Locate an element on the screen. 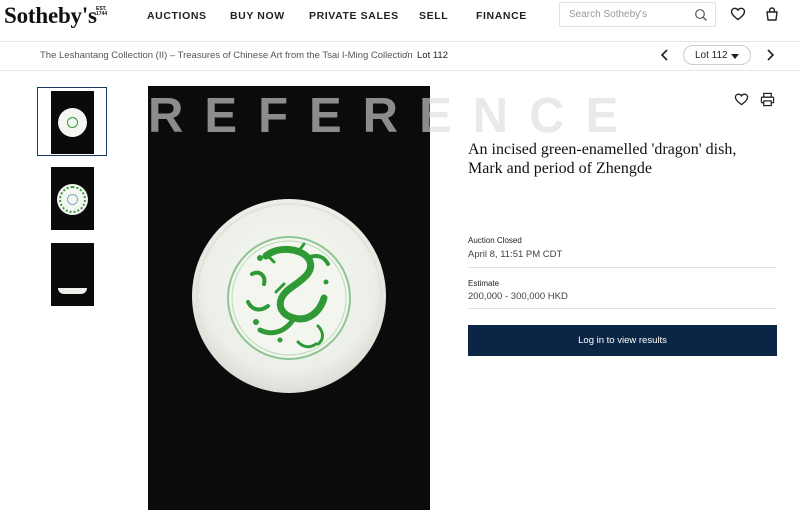 This screenshot has width=800, height=521. login-to-view-results-button: Log in to view results is located at coordinates (622, 340).